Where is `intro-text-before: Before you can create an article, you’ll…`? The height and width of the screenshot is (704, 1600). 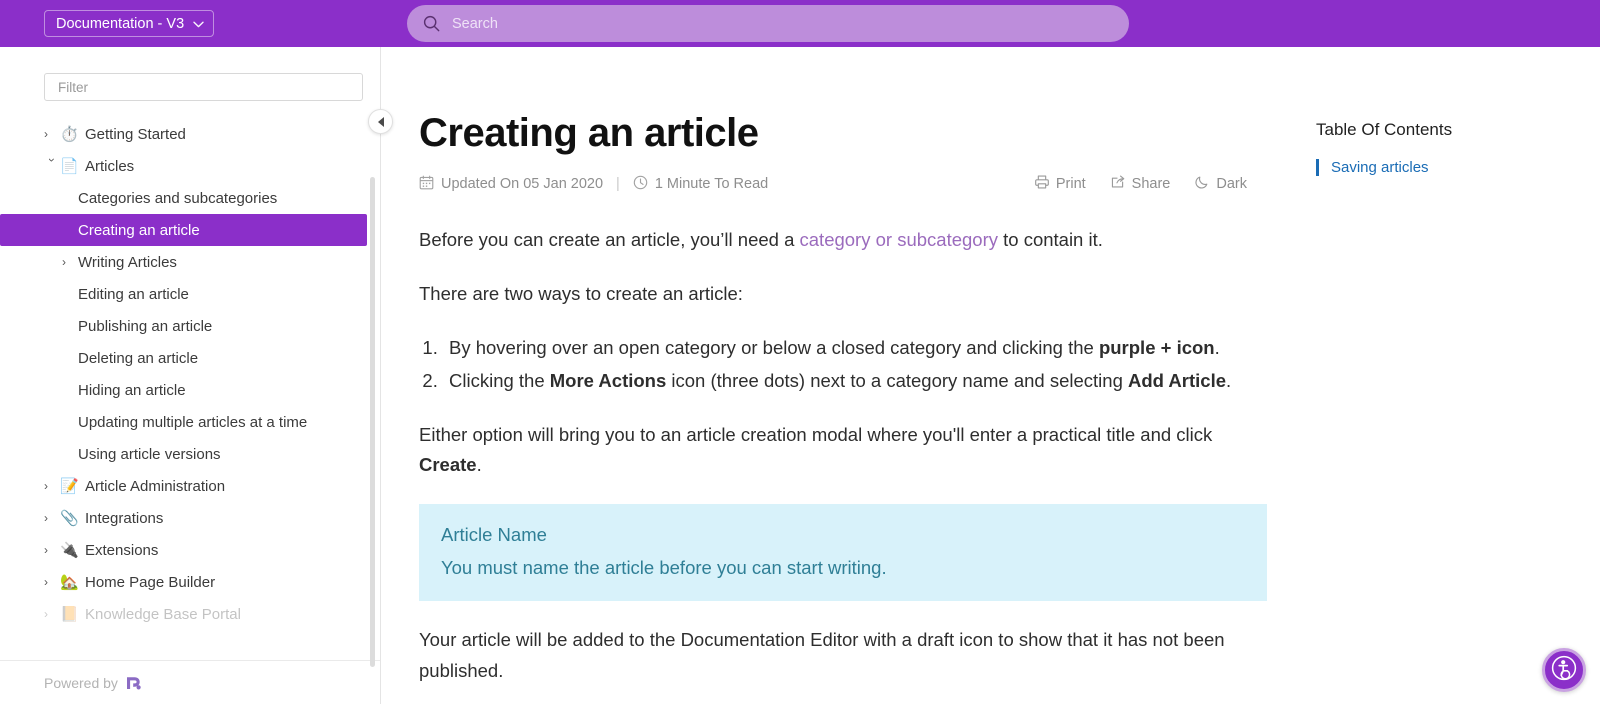
intro-text-before: Before you can create an article, you’ll… is located at coordinates (609, 239).